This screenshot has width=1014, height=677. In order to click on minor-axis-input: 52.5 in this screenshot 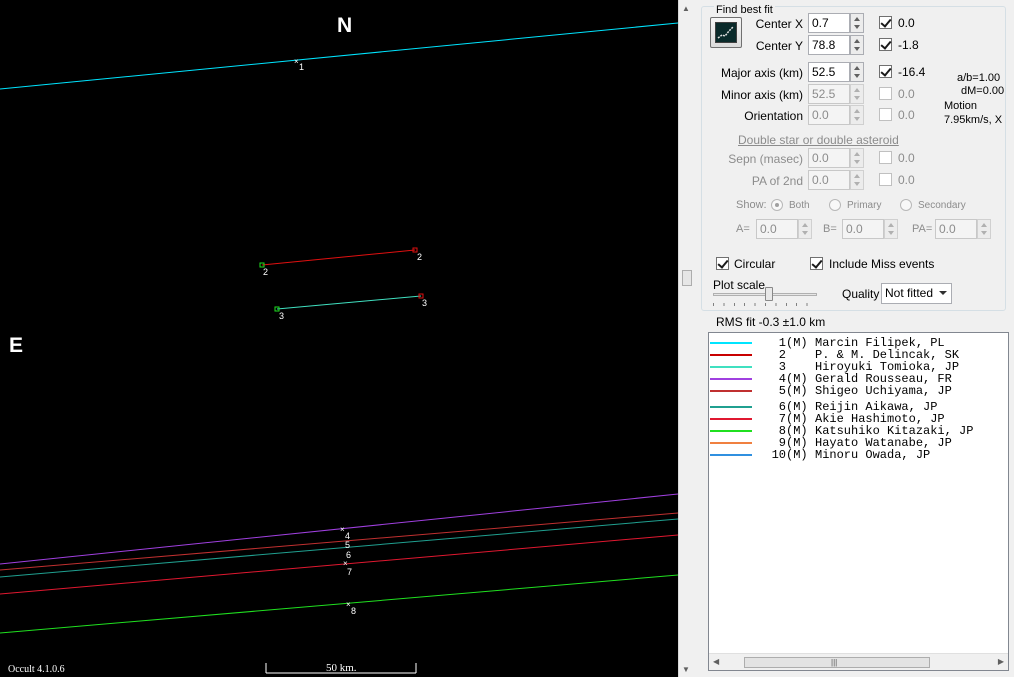, I will do `click(829, 94)`.